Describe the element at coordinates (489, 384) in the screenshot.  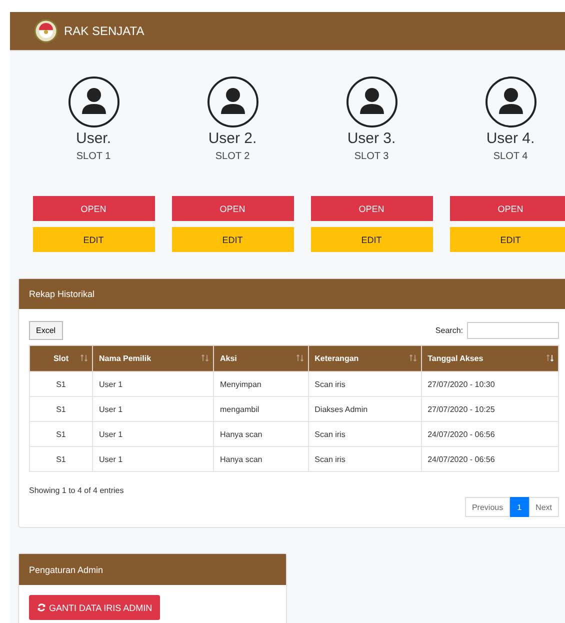
I see `table-cell: 27/07/2020 - 10:30` at that location.